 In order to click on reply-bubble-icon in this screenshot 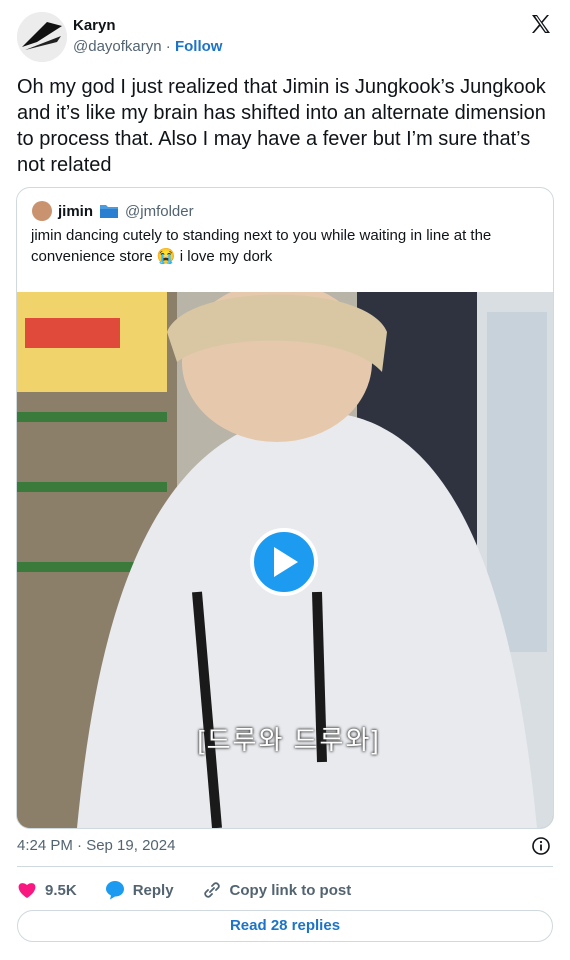, I will do `click(114, 890)`.